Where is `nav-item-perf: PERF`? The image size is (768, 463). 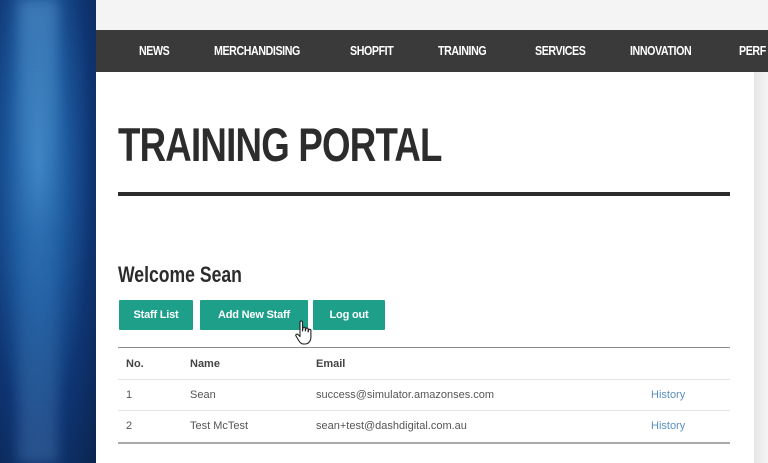
nav-item-perf: PERF is located at coordinates (752, 51).